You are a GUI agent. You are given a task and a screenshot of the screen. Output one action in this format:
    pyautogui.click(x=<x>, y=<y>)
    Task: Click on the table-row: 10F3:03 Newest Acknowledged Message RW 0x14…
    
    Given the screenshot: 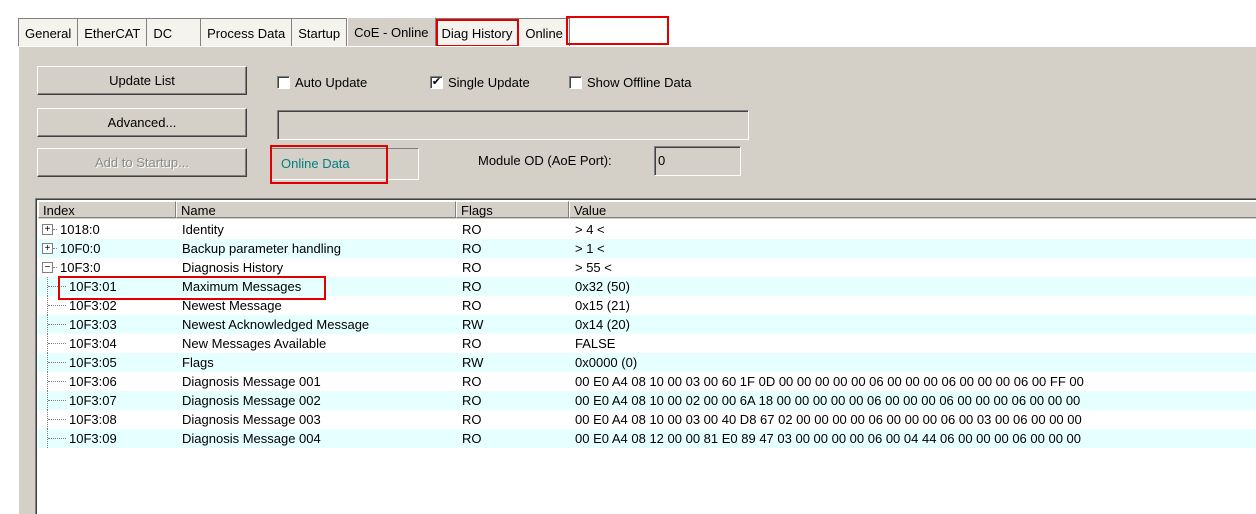 What is the action you would take?
    pyautogui.click(x=647, y=324)
    